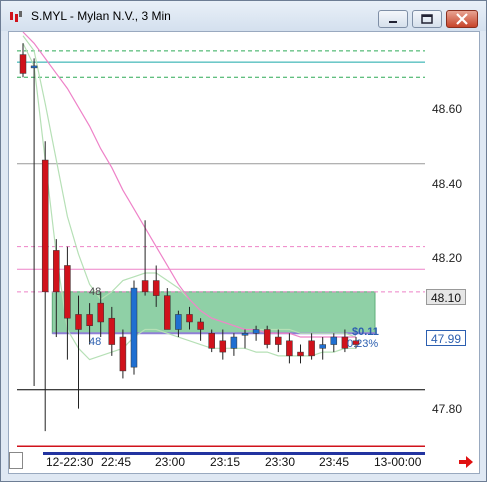 This screenshot has height=482, width=487. I want to click on title-bar: S.MYL - Mylan N.V., 3 Min, so click(243, 16).